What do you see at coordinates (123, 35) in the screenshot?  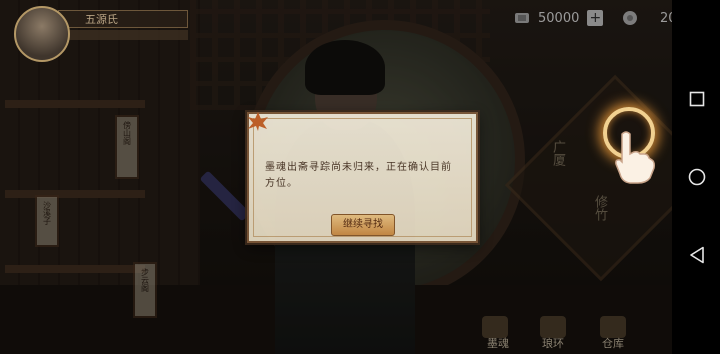 I see `player-exp-bar` at bounding box center [123, 35].